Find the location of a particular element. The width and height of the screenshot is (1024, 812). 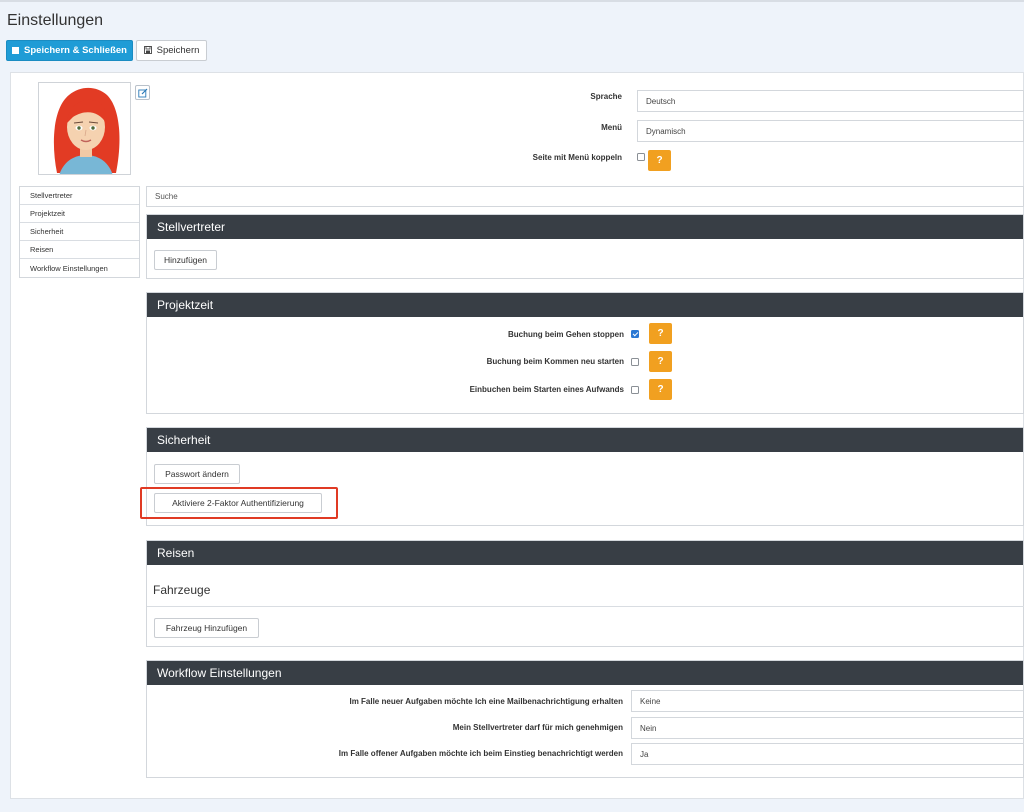

section-title-sicherheit: Sicherheit is located at coordinates (585, 440).